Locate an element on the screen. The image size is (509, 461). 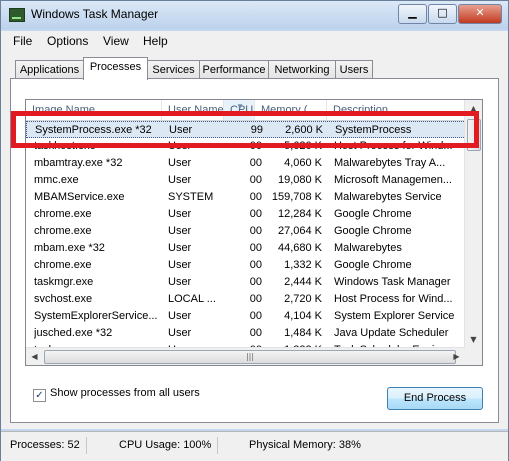
tab-users: Users is located at coordinates (354, 69).